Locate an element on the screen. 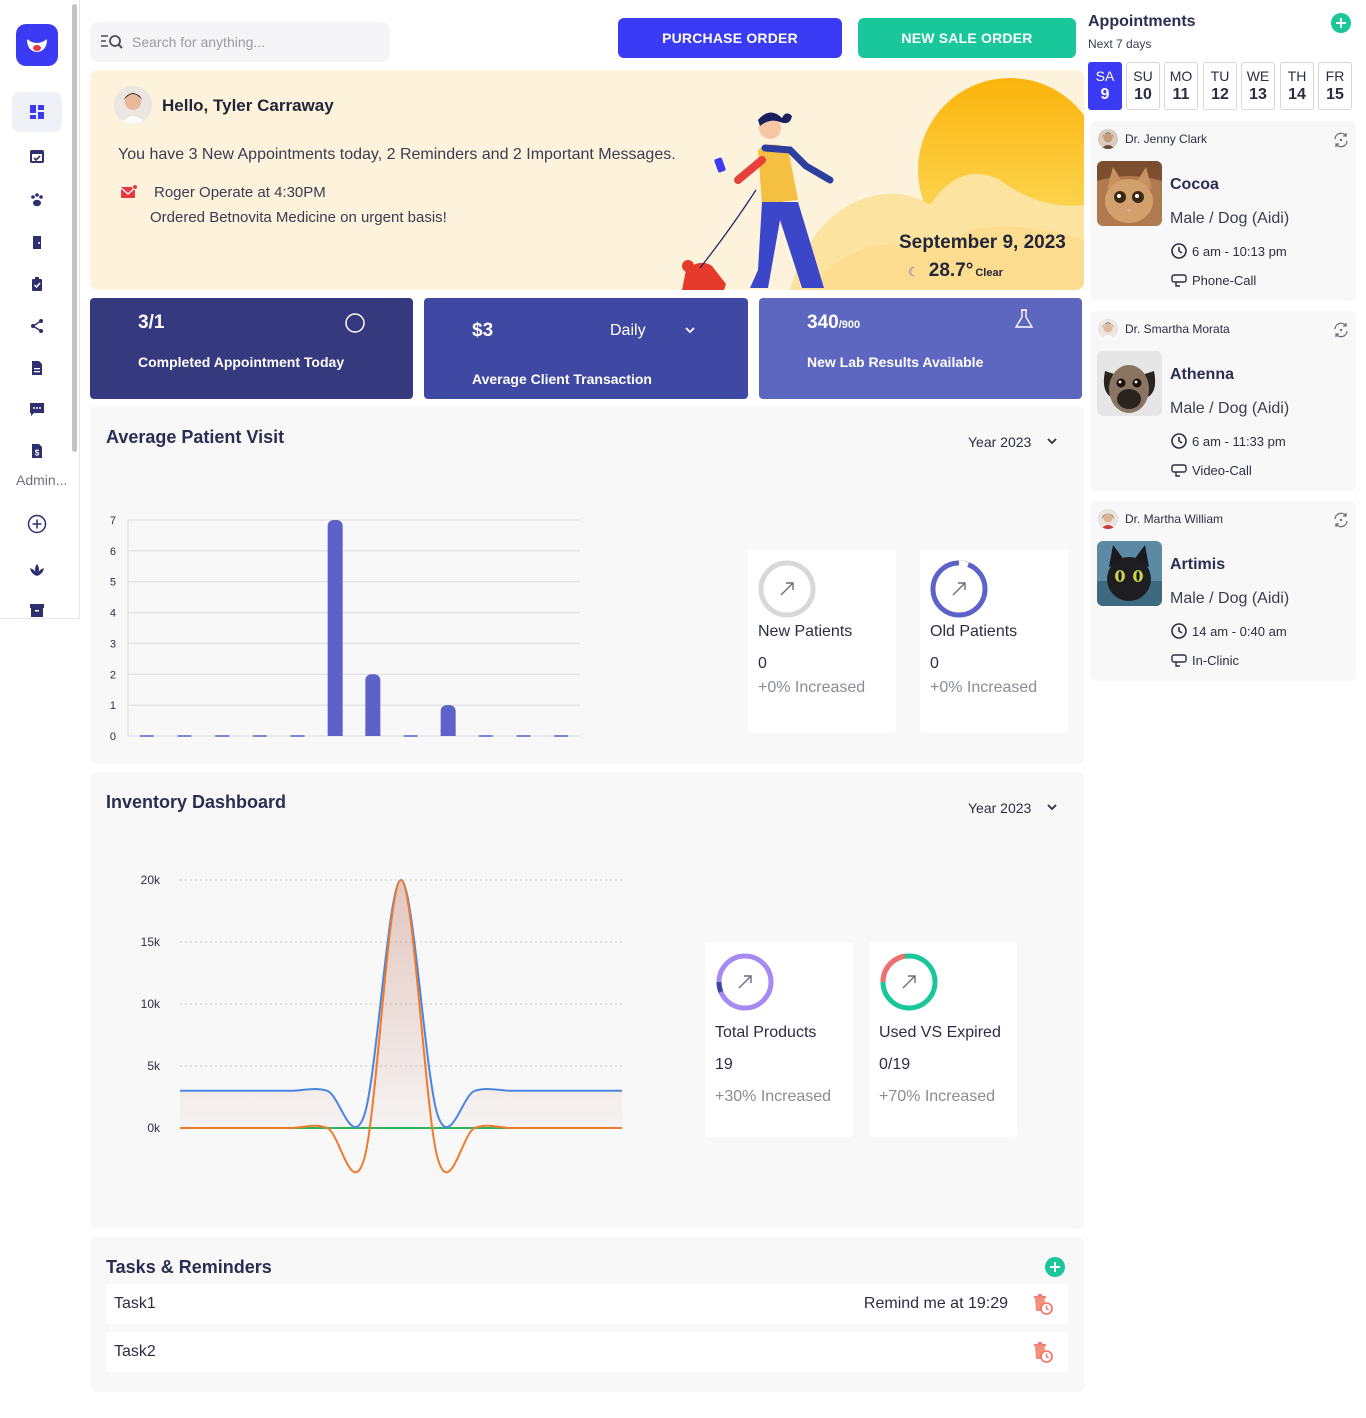  day-mo: MO 11 is located at coordinates (1181, 86).